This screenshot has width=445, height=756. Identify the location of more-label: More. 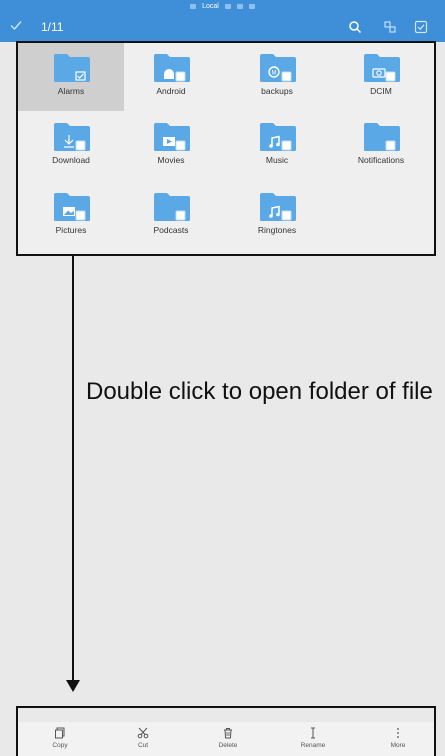
(398, 745).